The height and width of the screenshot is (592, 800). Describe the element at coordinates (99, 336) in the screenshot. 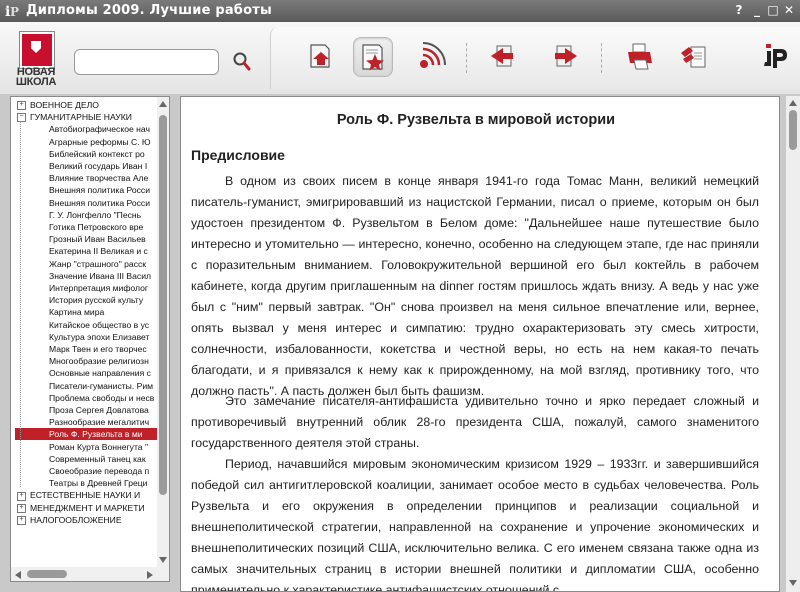

I see `tree-item-label: Культура эпохи Елизавет` at that location.